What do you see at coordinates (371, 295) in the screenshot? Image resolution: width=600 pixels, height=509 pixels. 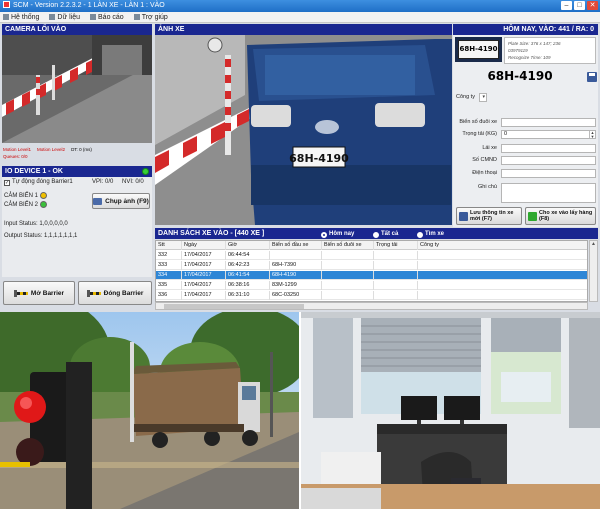 I see `table-row: 336 17/04/2017 06:31:10 68C-03250` at bounding box center [371, 295].